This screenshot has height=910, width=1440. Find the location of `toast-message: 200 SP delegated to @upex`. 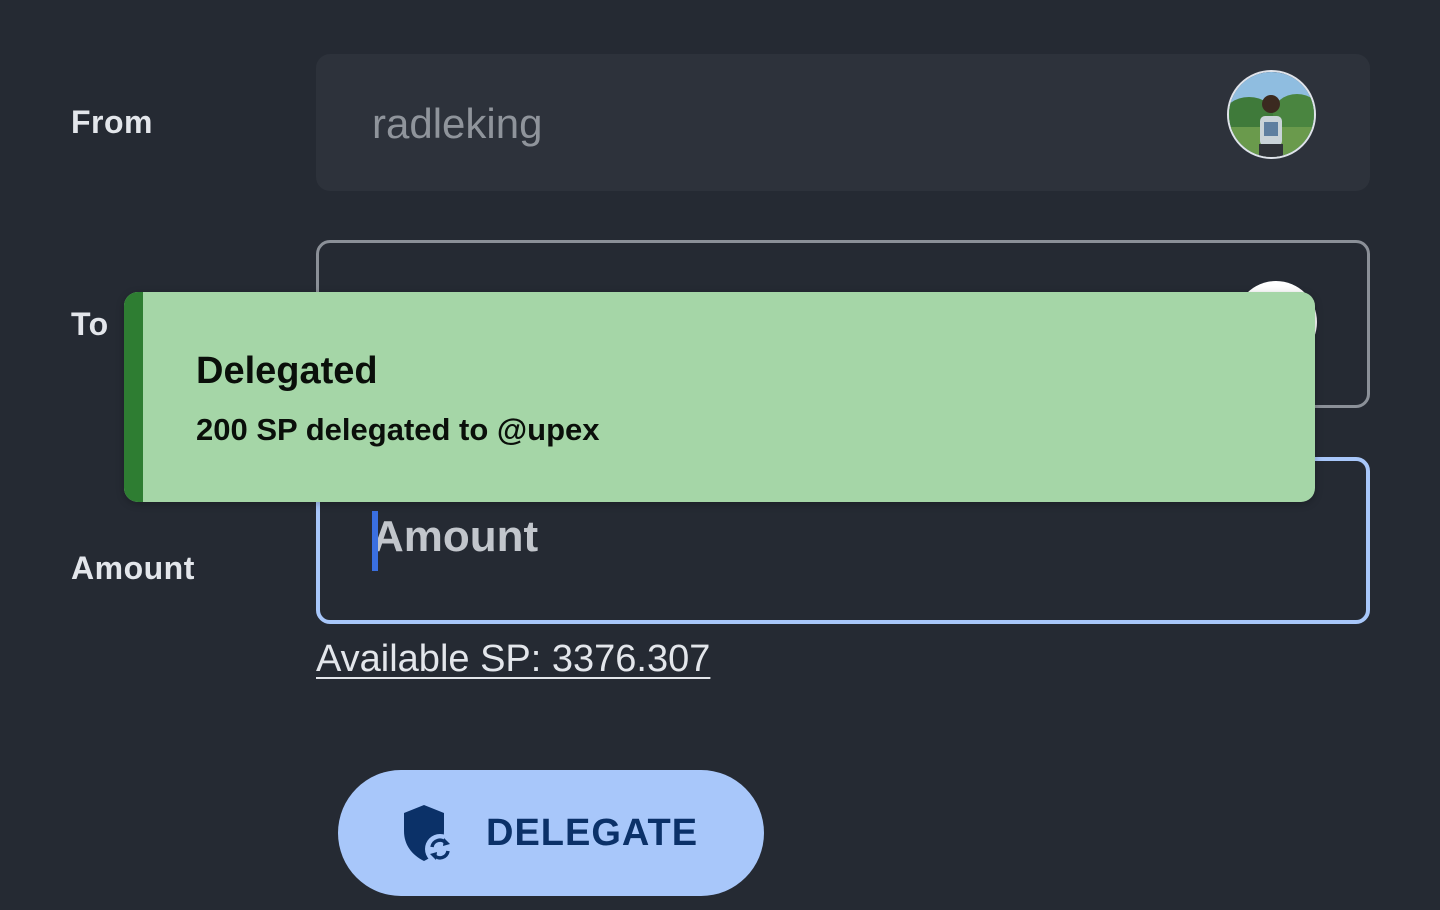

toast-message: 200 SP delegated to @upex is located at coordinates (398, 429).